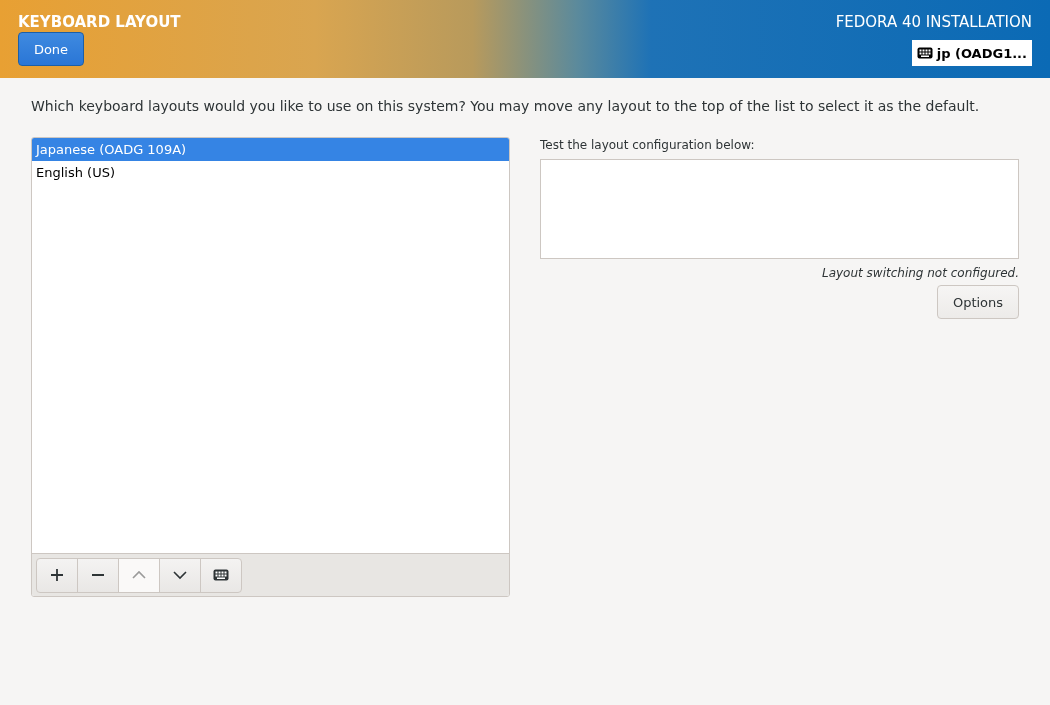 This screenshot has height=705, width=1050. What do you see at coordinates (779, 209) in the screenshot?
I see `test-input-field` at bounding box center [779, 209].